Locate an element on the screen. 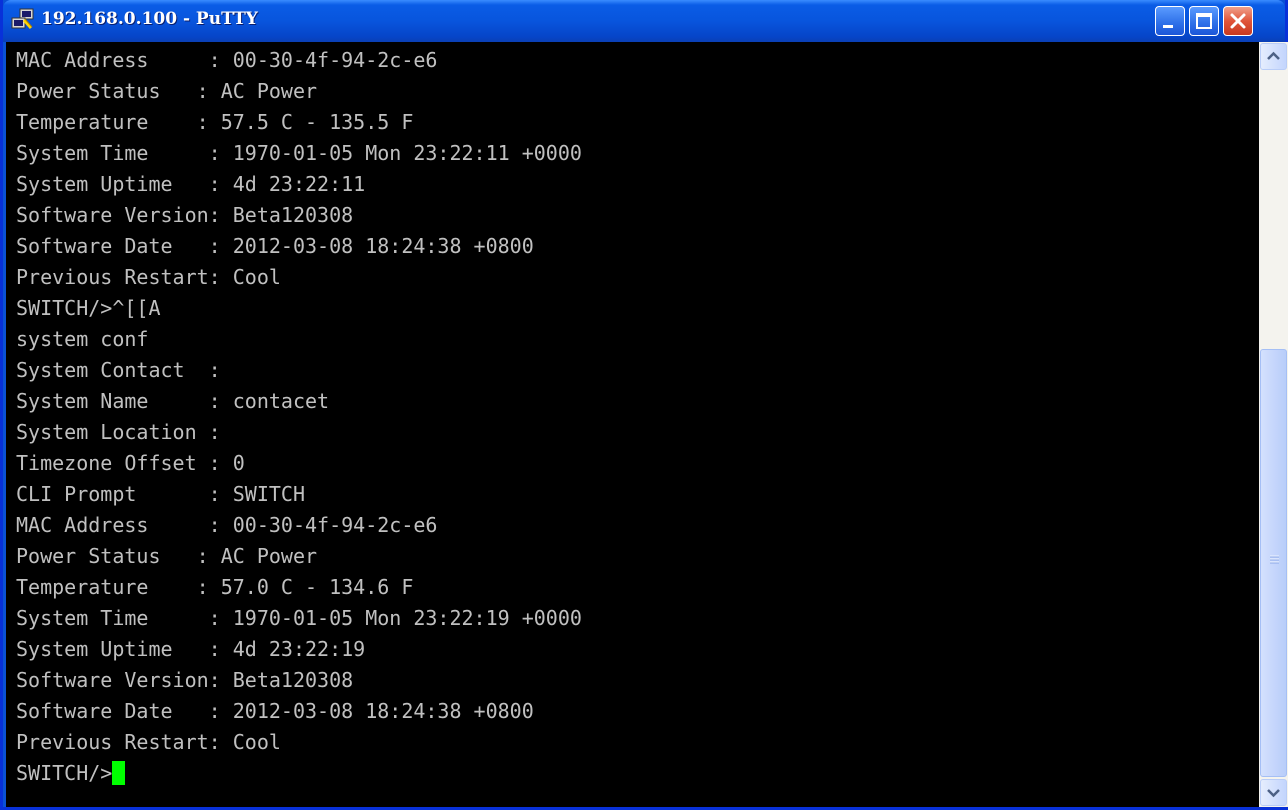 Image resolution: width=1288 pixels, height=810 pixels. terminal-line: Temperature : 57.0 C - 134.6 F is located at coordinates (215, 587).